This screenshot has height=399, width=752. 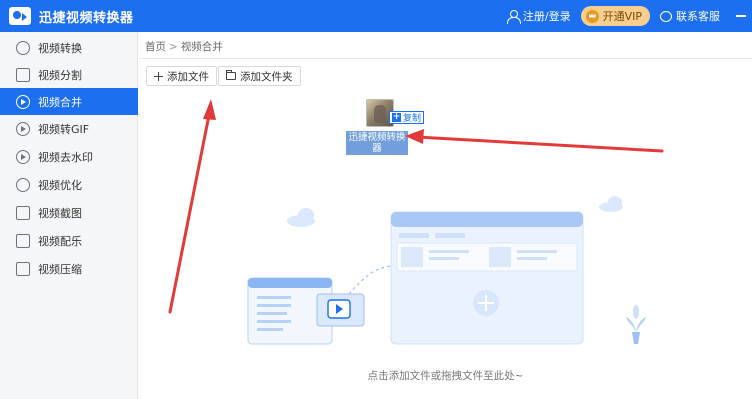 I want to click on sidebar-item-video-optimize: 视频优化, so click(x=69, y=184).